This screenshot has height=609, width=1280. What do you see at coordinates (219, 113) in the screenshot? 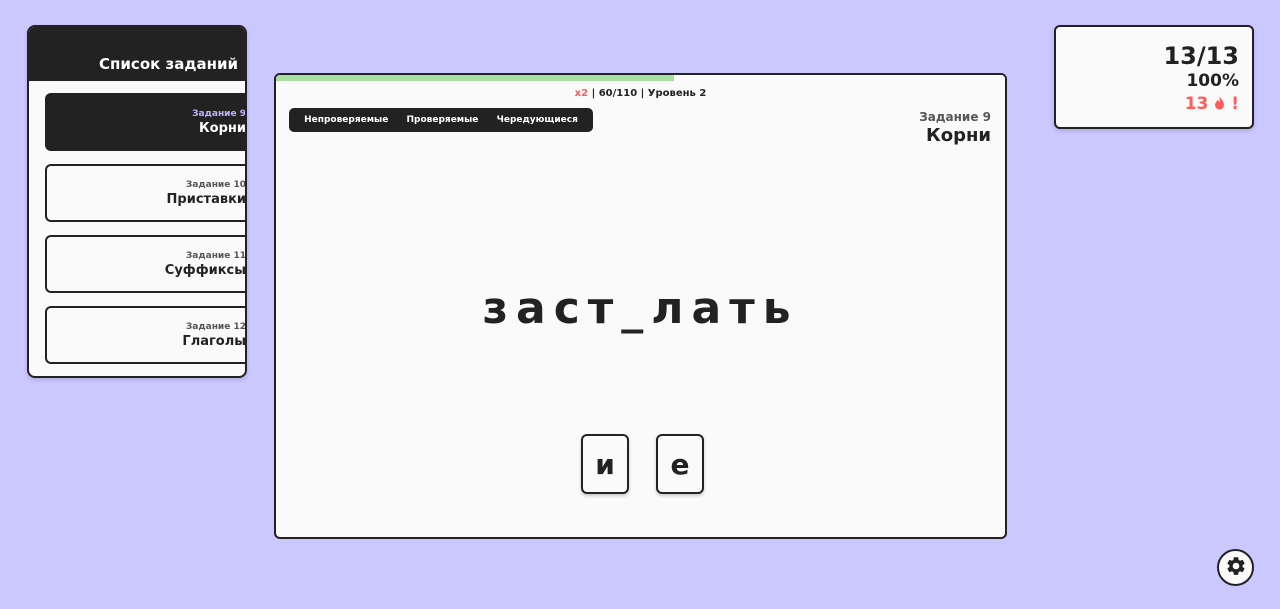
I see `task-item-number: Задание 9` at bounding box center [219, 113].